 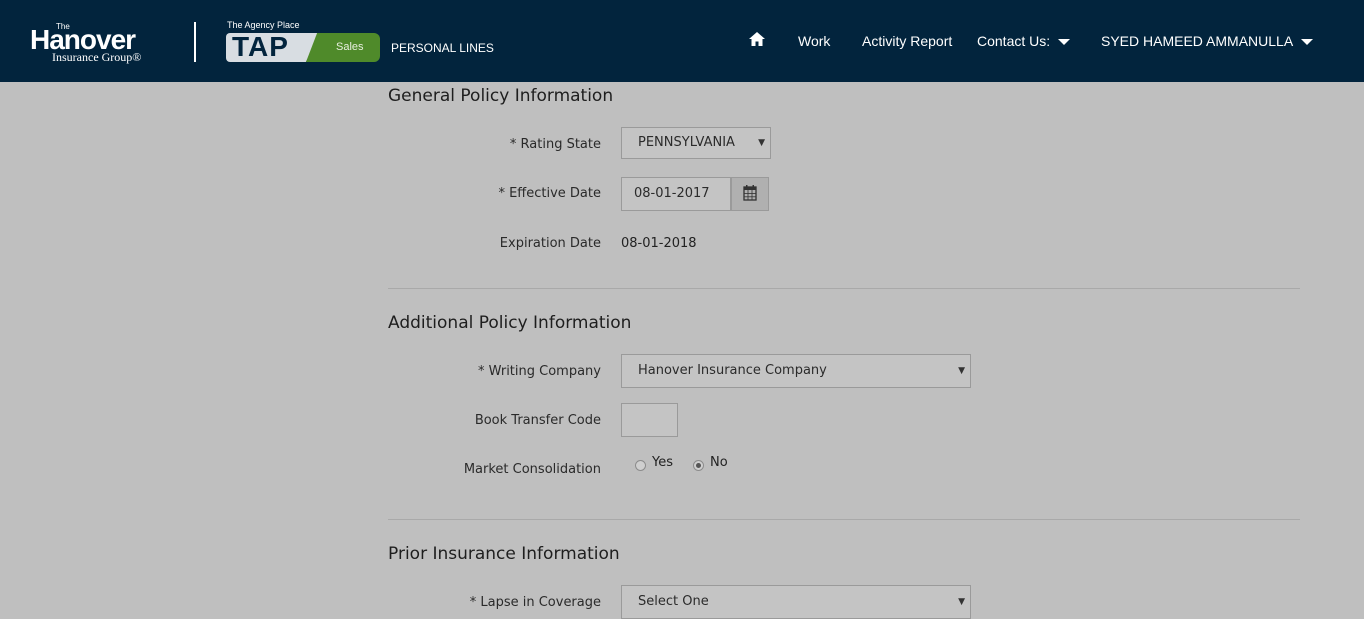 What do you see at coordinates (263, 25) in the screenshot?
I see `tap-tagline: The Agency Place` at bounding box center [263, 25].